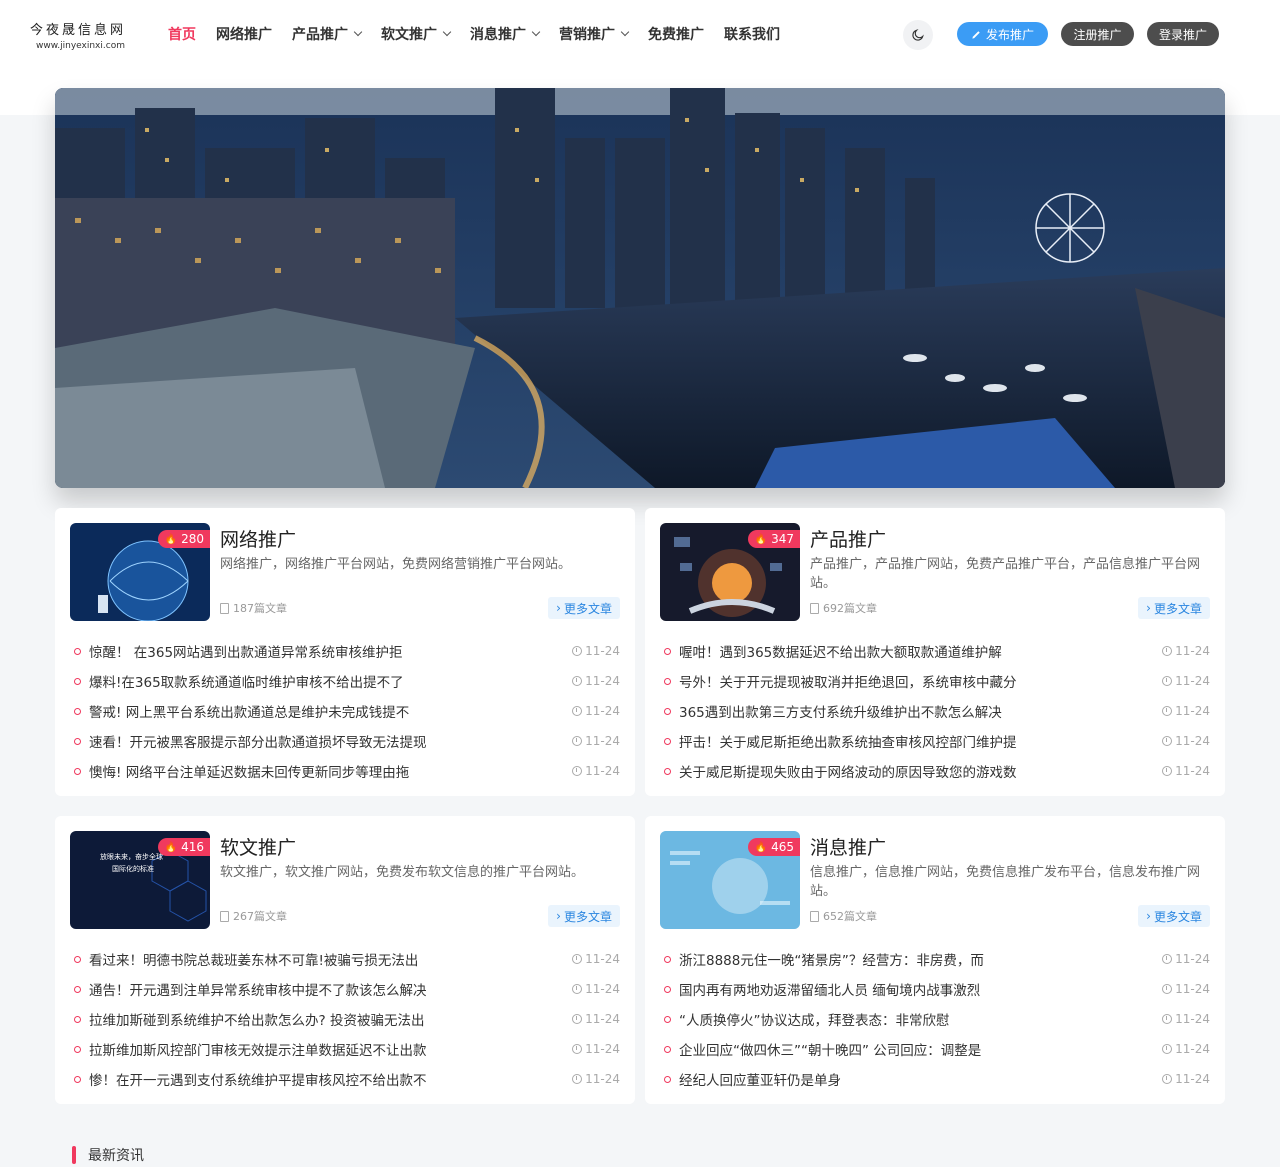 This screenshot has height=1167, width=1280. What do you see at coordinates (848, 846) in the screenshot?
I see `category-title: 消息推广` at bounding box center [848, 846].